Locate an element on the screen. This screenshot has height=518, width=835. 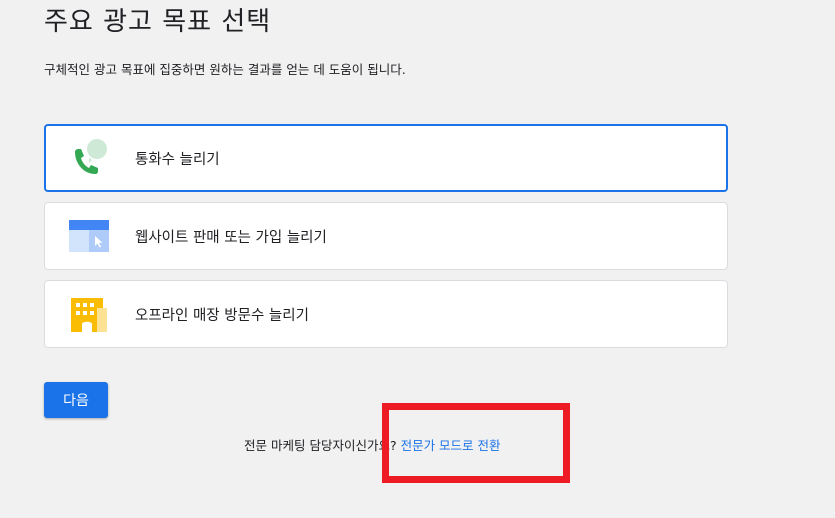
goal-option-label: 웹사이트 판매 또는 가입 늘리기 is located at coordinates (231, 237).